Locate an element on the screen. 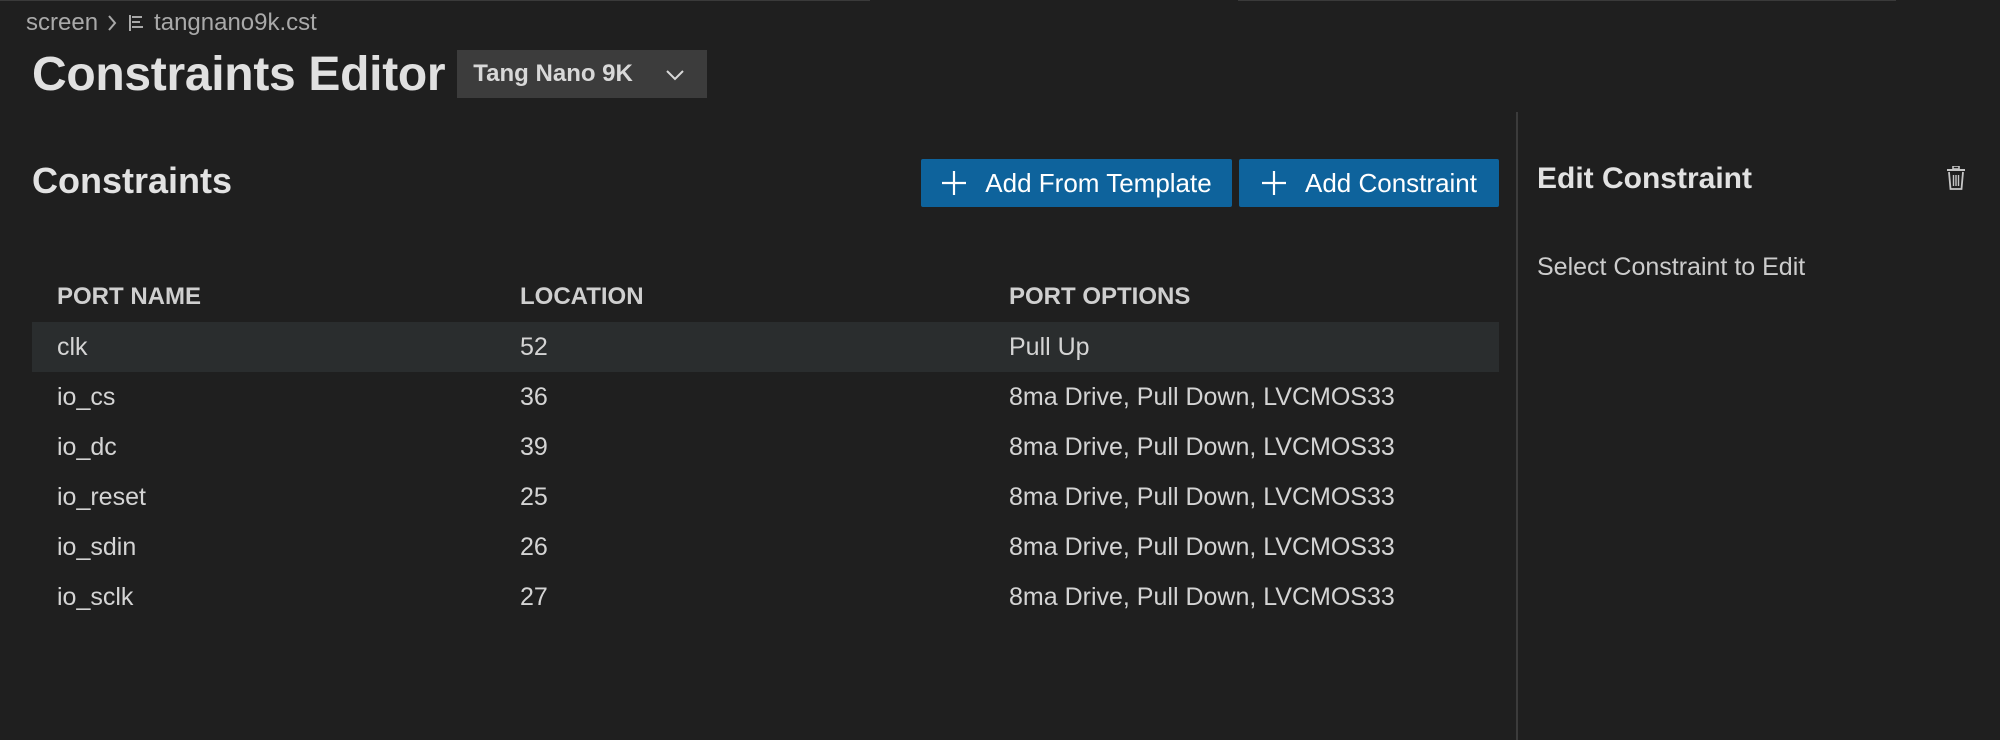 Image resolution: width=2000 pixels, height=740 pixels. chevron-down-icon is located at coordinates (675, 74).